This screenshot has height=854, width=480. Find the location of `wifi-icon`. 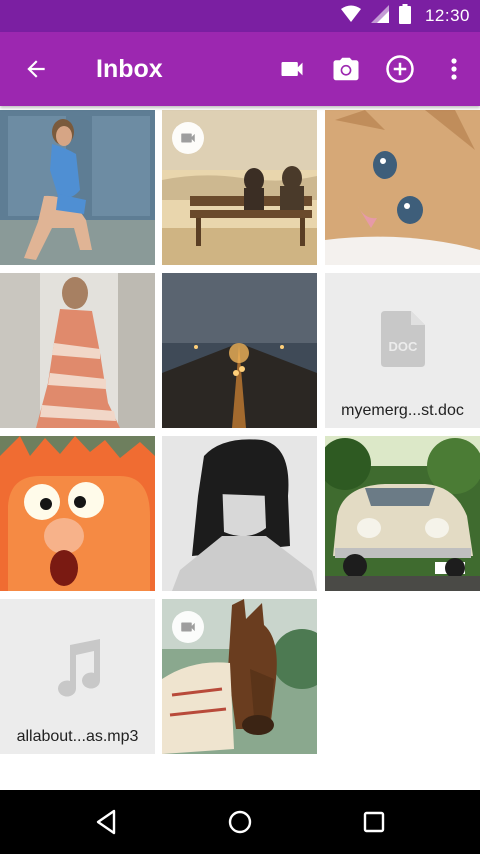

wifi-icon is located at coordinates (350, 16).